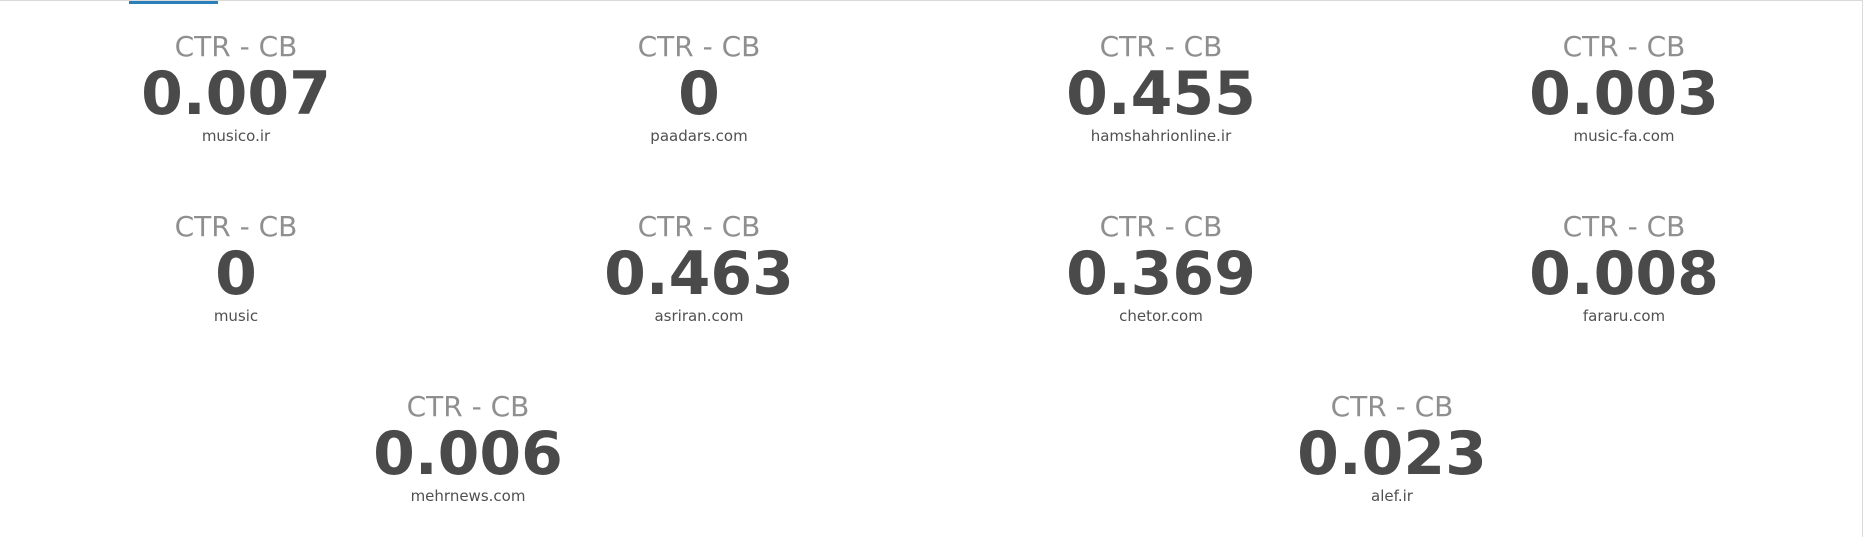 Image resolution: width=1864 pixels, height=559 pixels. I want to click on stat-caption: alef.ir, so click(1392, 496).